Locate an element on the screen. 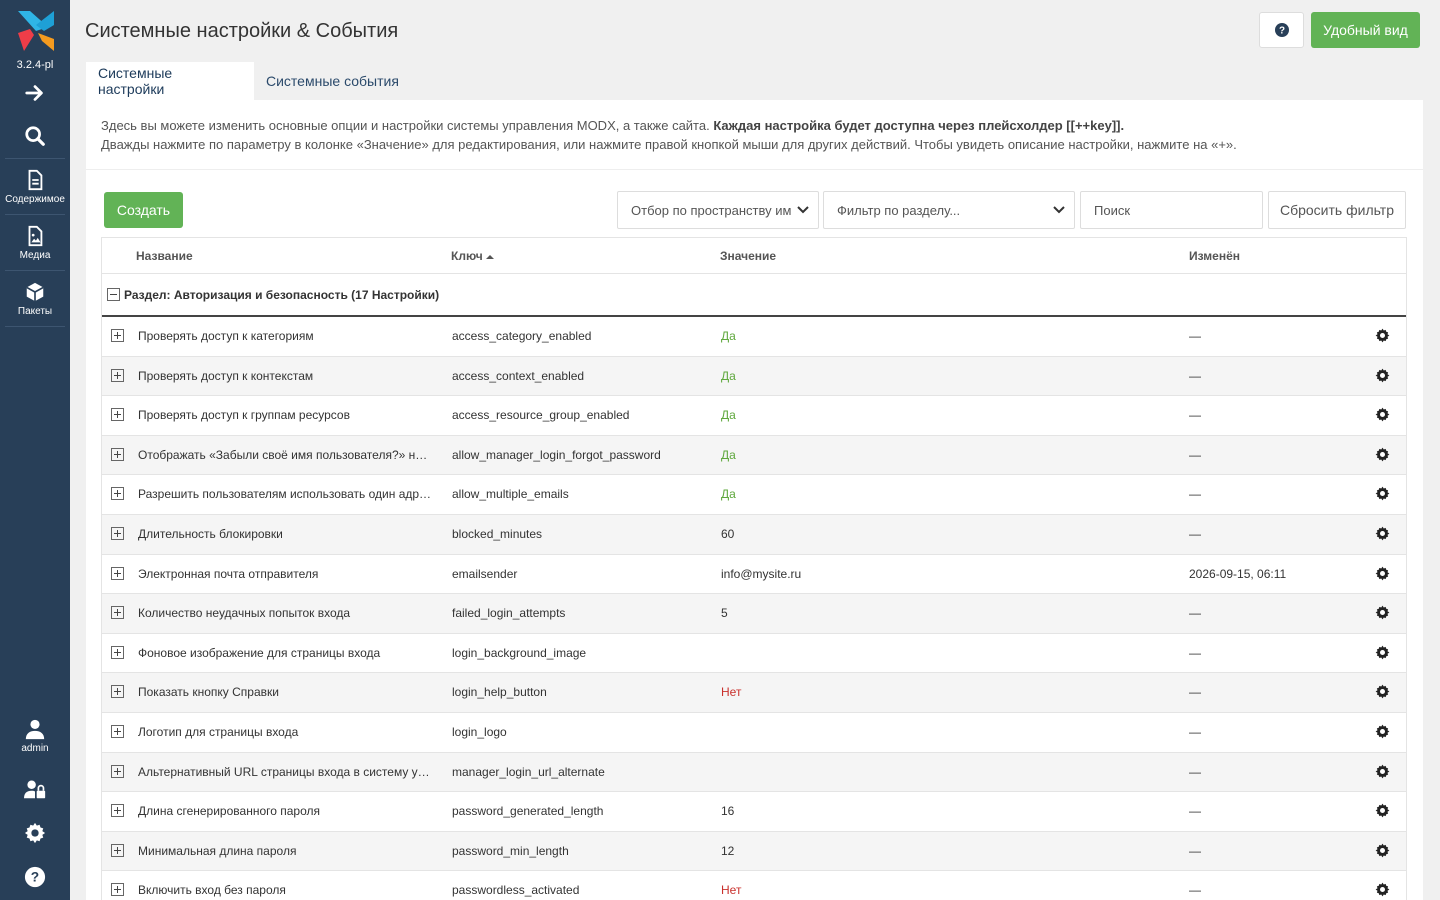 Image resolution: width=1440 pixels, height=900 pixels. setting-value: 16 is located at coordinates (941, 811).